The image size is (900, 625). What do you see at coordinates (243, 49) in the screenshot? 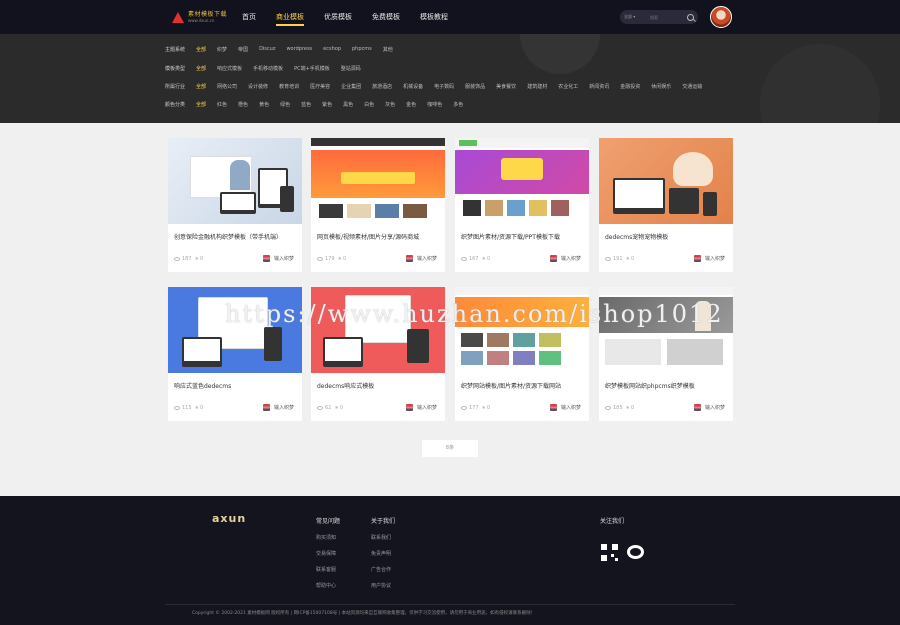
I see `filter-option: 帝国` at bounding box center [243, 49].